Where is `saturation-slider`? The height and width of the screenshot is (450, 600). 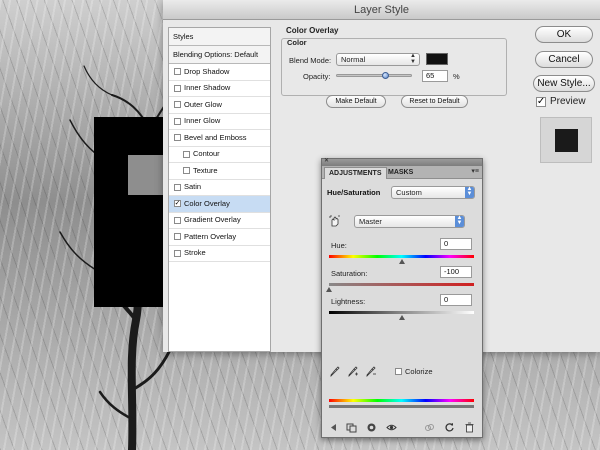 saturation-slider is located at coordinates (401, 284).